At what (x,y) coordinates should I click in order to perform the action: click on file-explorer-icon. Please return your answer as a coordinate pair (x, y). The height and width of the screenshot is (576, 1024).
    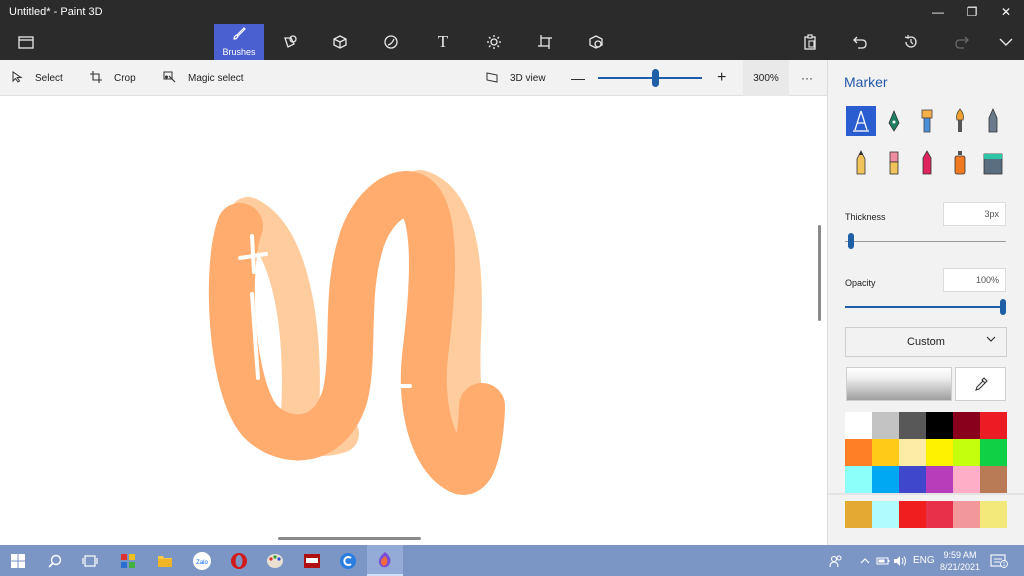
    Looking at the image, I should click on (165, 560).